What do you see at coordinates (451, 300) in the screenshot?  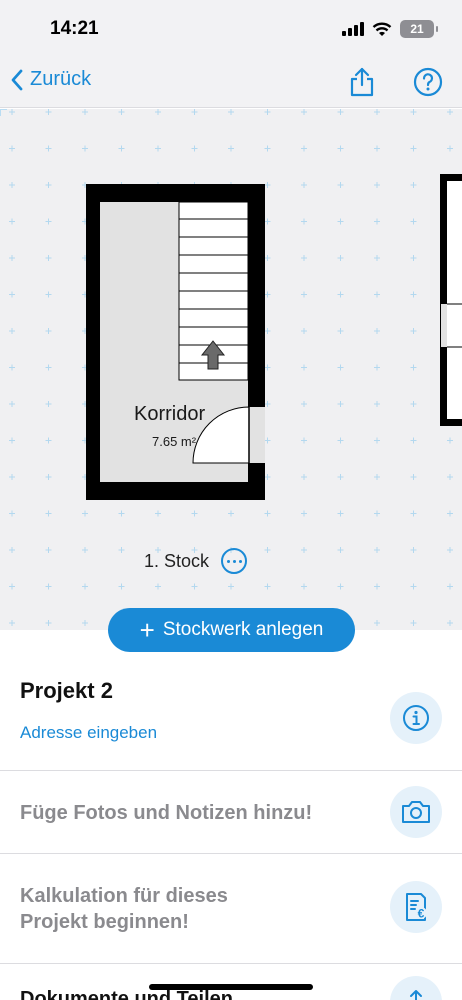 I see `adjacent-room` at bounding box center [451, 300].